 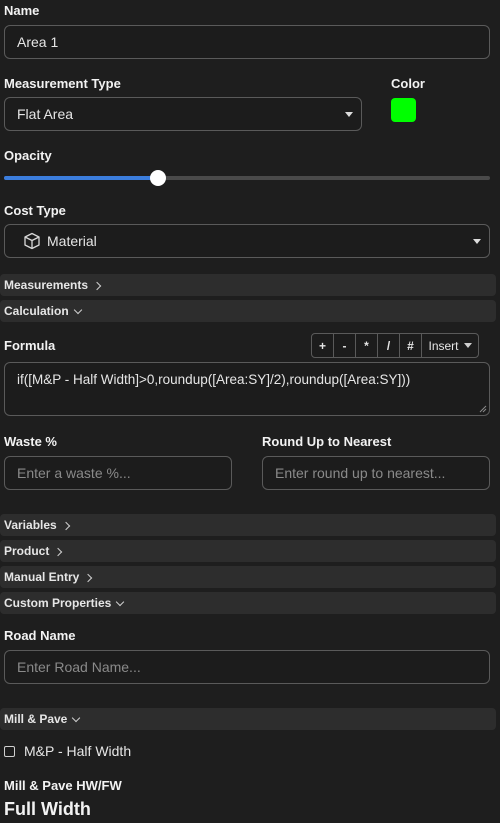 What do you see at coordinates (411, 345) in the screenshot?
I see `operator-hash-button: #` at bounding box center [411, 345].